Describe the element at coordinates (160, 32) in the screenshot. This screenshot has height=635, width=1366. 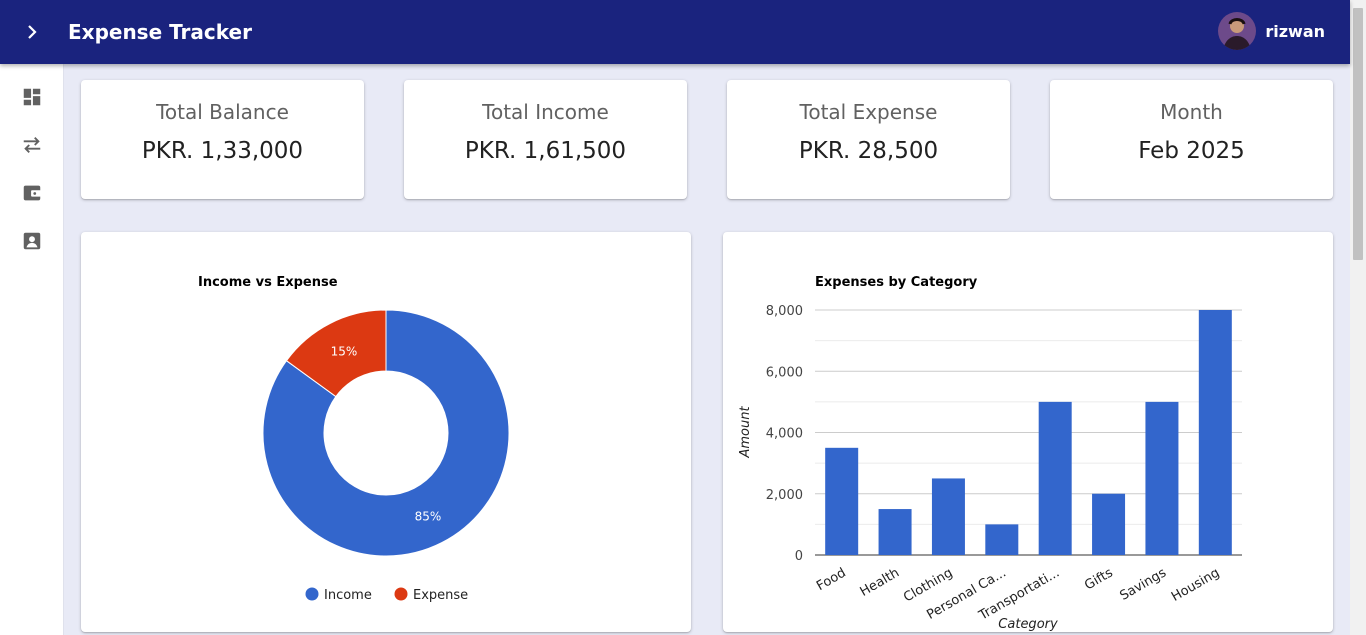
I see `app-title: Expense Tracker` at that location.